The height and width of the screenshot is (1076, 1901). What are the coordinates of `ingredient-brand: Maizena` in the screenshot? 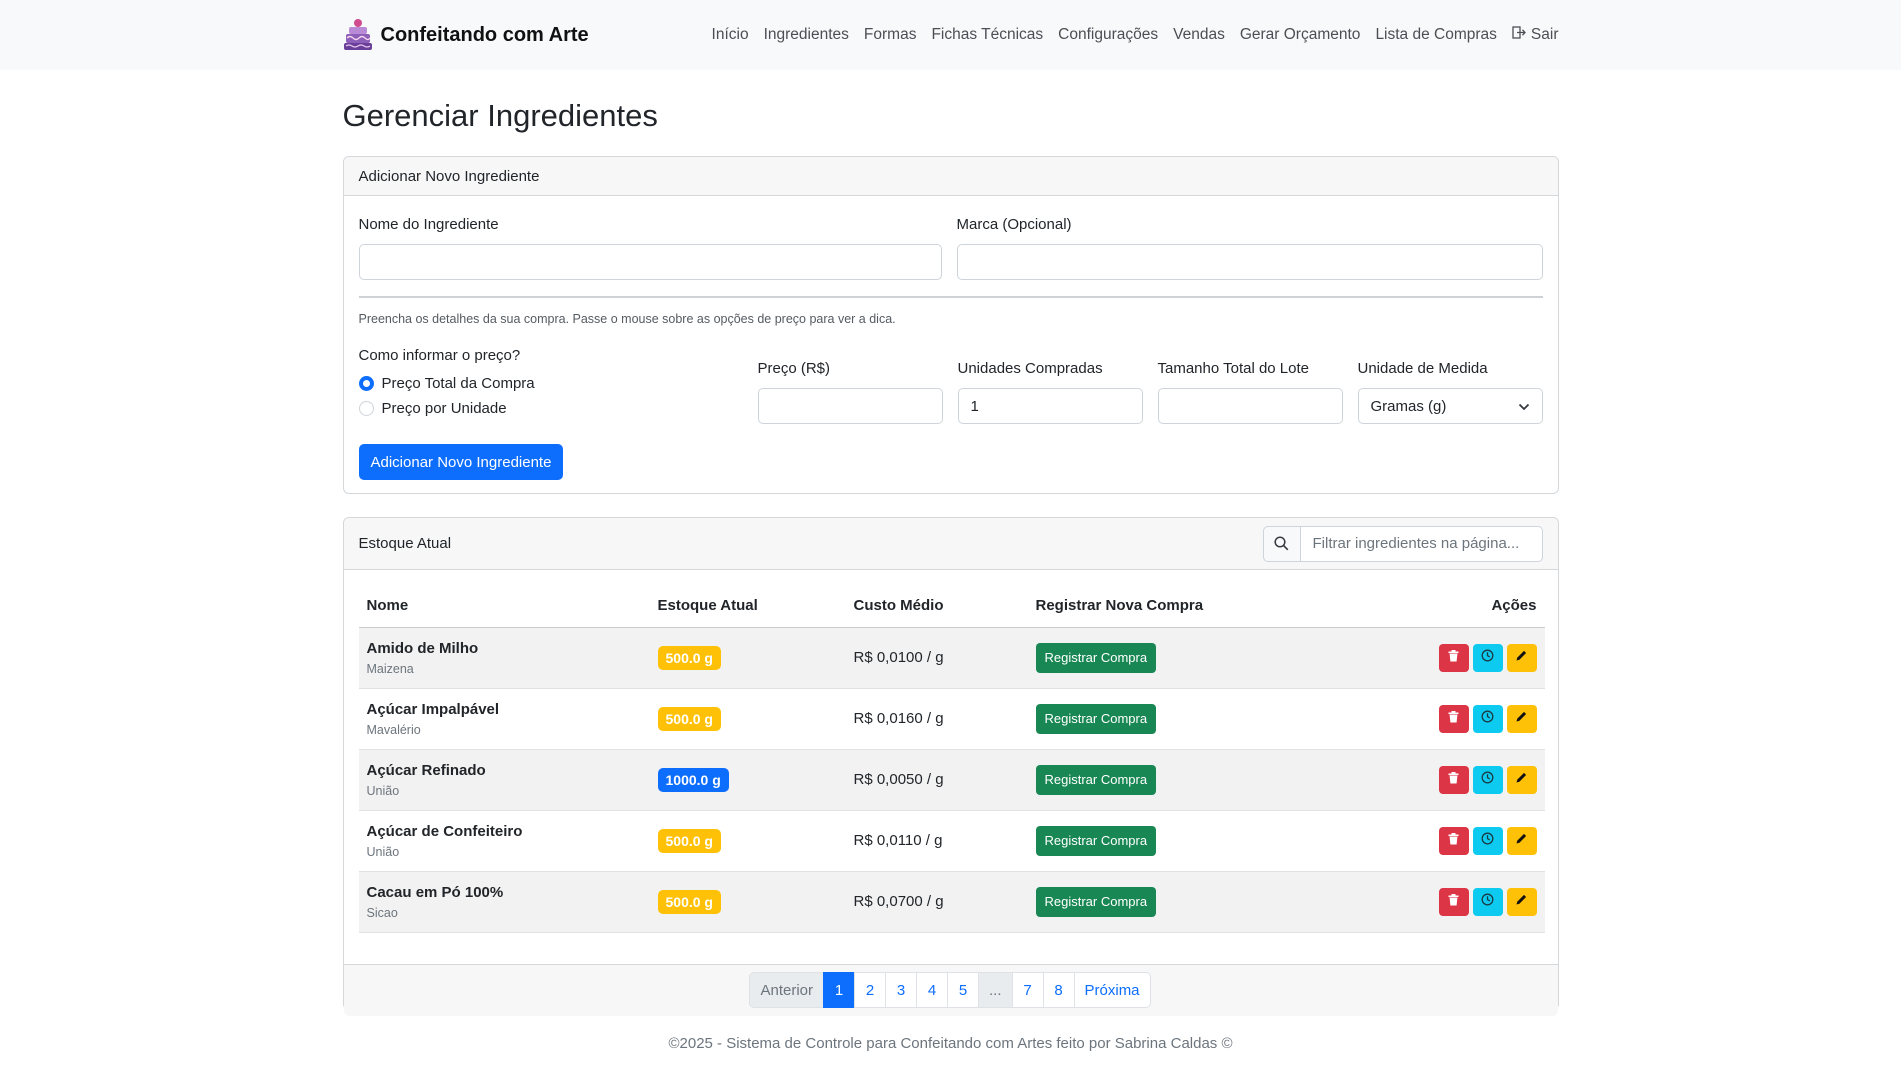 It's located at (390, 668).